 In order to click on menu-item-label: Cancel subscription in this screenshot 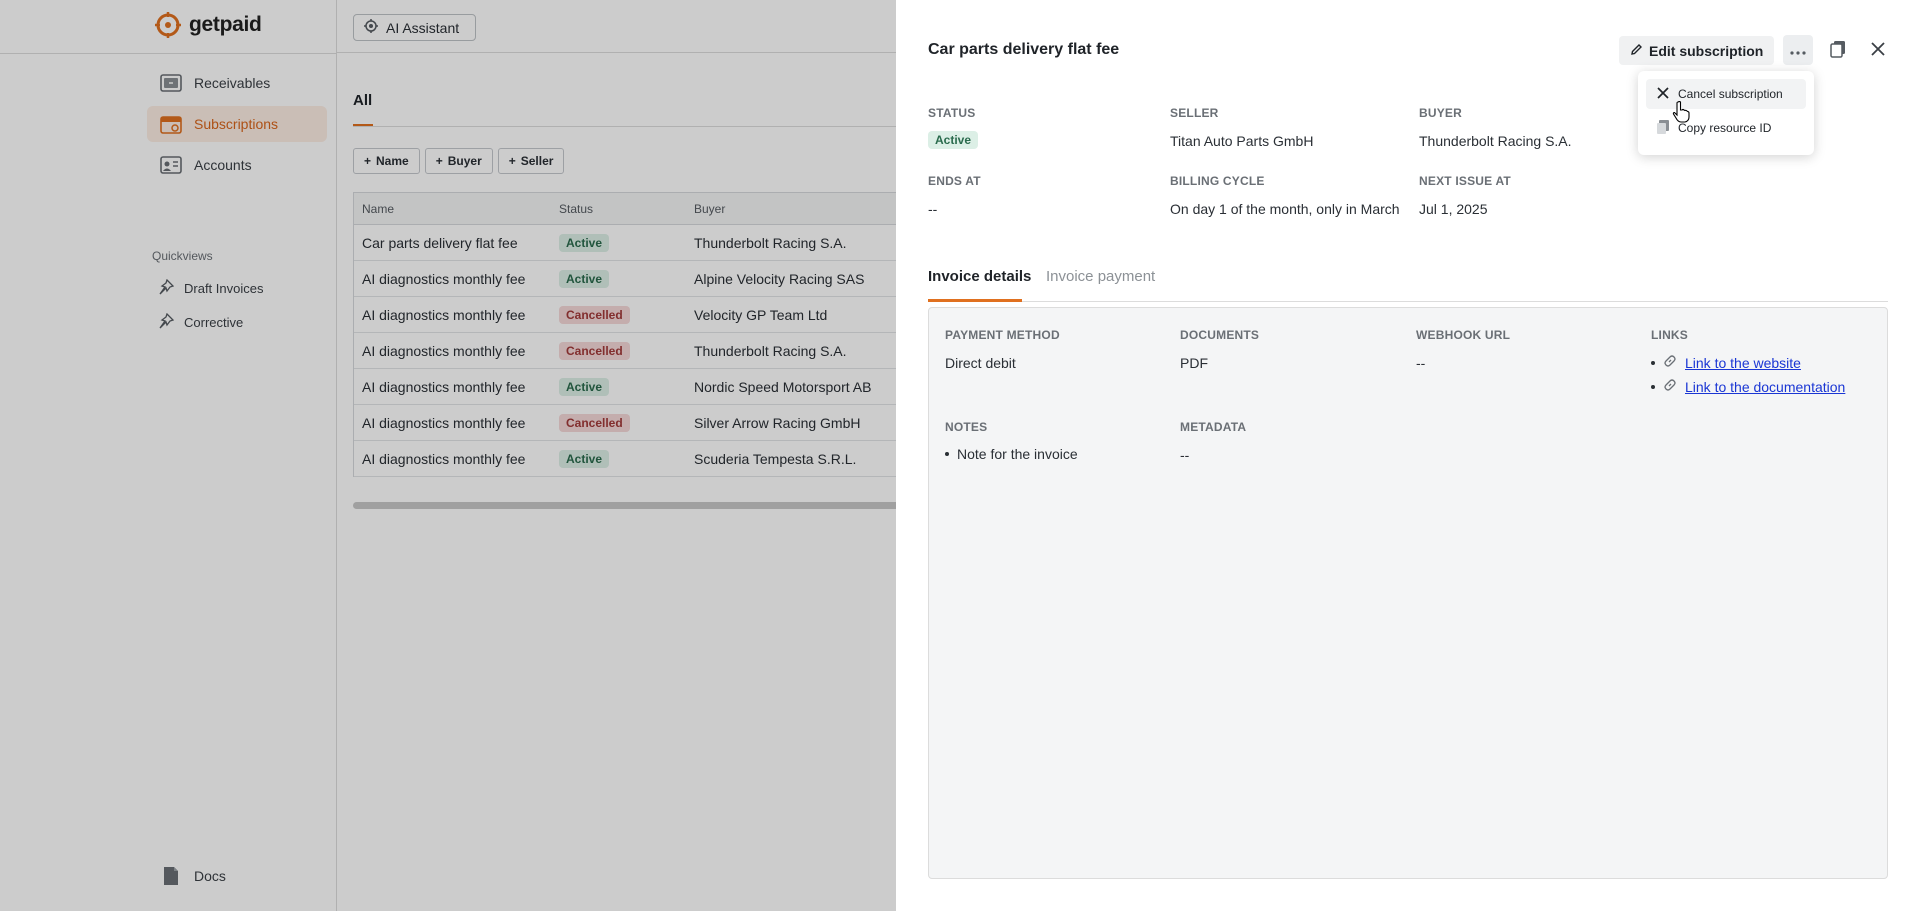, I will do `click(1730, 94)`.